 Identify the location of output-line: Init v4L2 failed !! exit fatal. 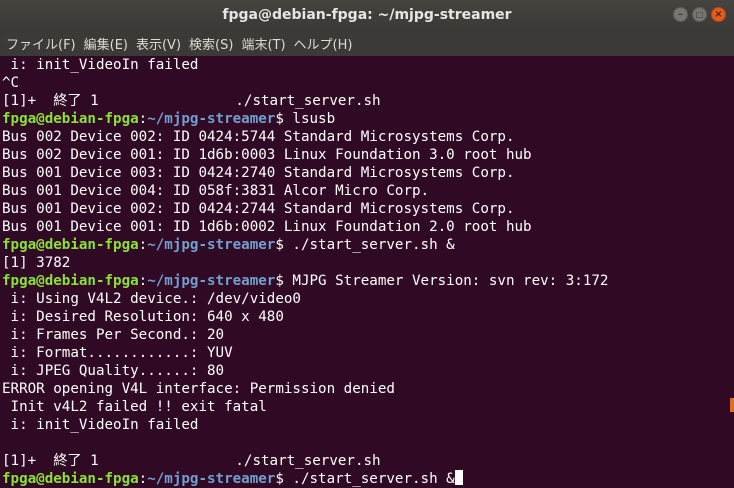
(134, 407).